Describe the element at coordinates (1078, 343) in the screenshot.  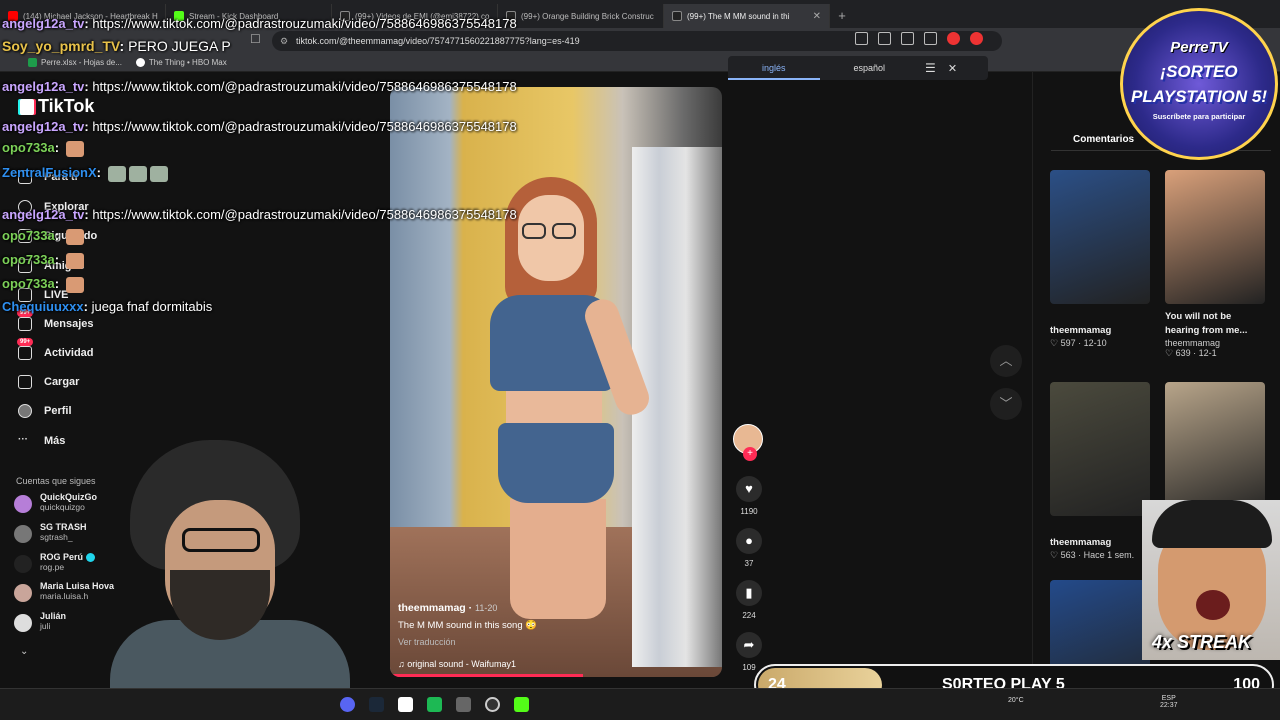
I see `related-stats: ♡ 597 · 12-10` at that location.